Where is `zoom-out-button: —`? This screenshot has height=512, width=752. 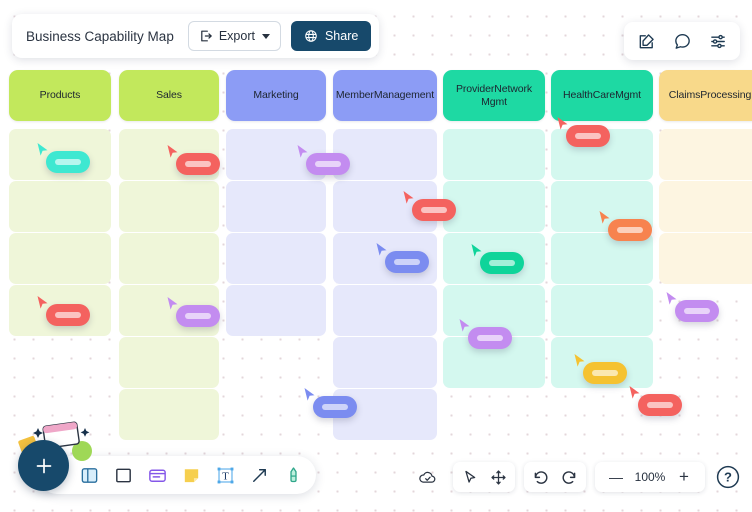 zoom-out-button: — is located at coordinates (616, 477).